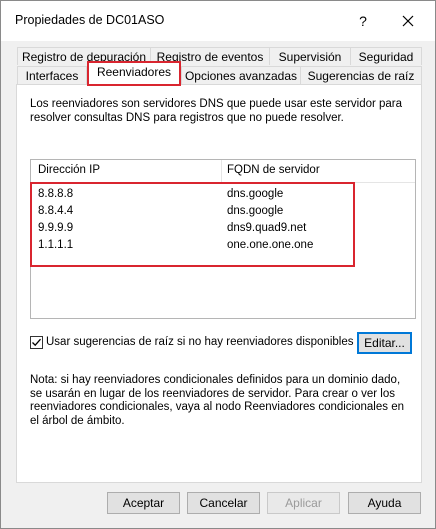  Describe the element at coordinates (56, 245) in the screenshot. I see `forwarder-ip: 1.1.1.1` at that location.